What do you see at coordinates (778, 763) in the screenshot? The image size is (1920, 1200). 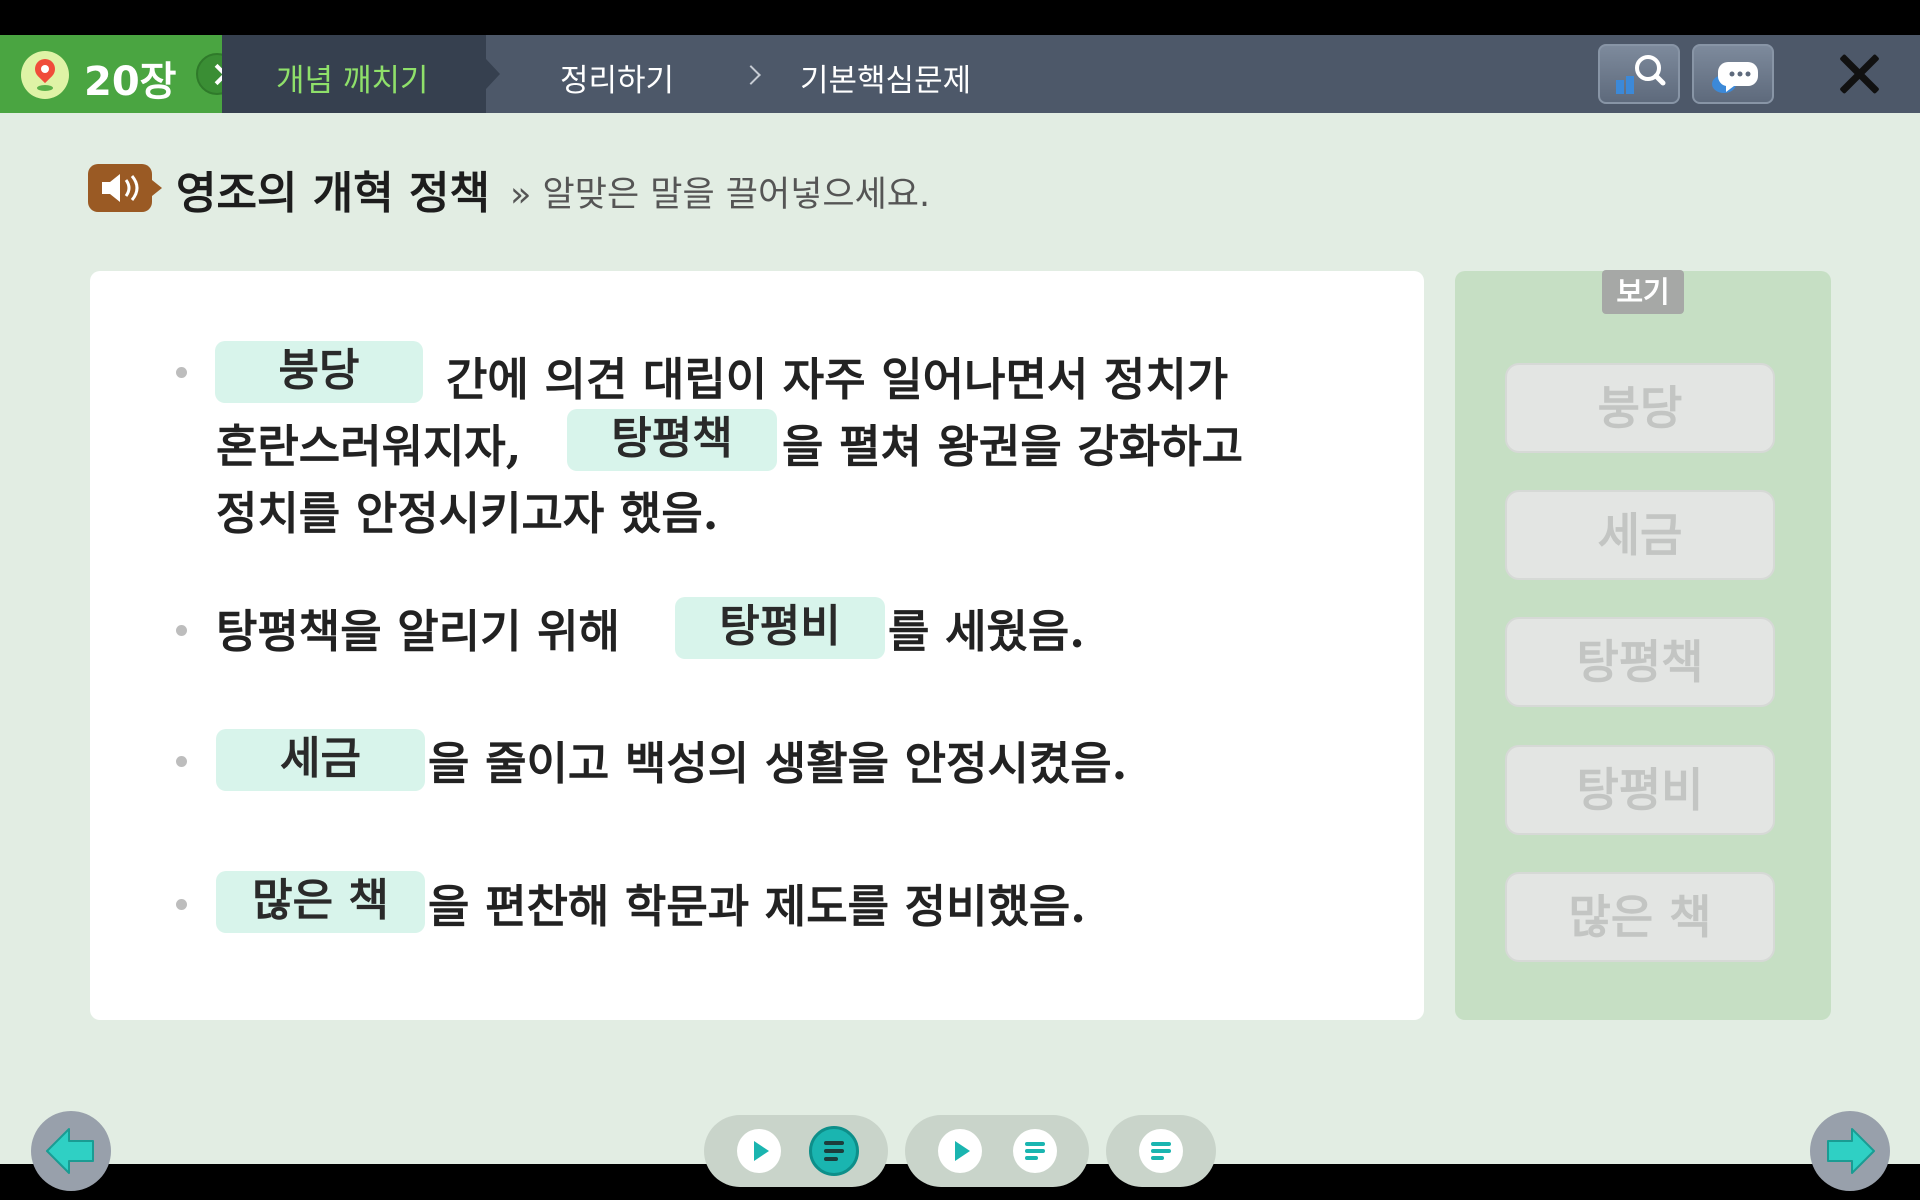 I see `passage-text: 을 줄이고 백성의 생활을 안정시켰음.` at bounding box center [778, 763].